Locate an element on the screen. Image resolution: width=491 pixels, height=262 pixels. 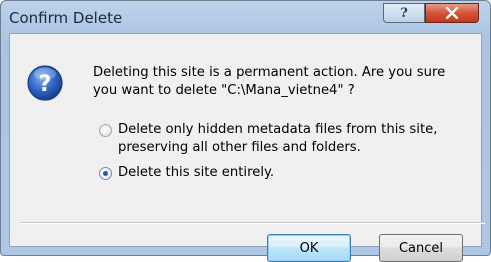
close-button is located at coordinates (452, 13).